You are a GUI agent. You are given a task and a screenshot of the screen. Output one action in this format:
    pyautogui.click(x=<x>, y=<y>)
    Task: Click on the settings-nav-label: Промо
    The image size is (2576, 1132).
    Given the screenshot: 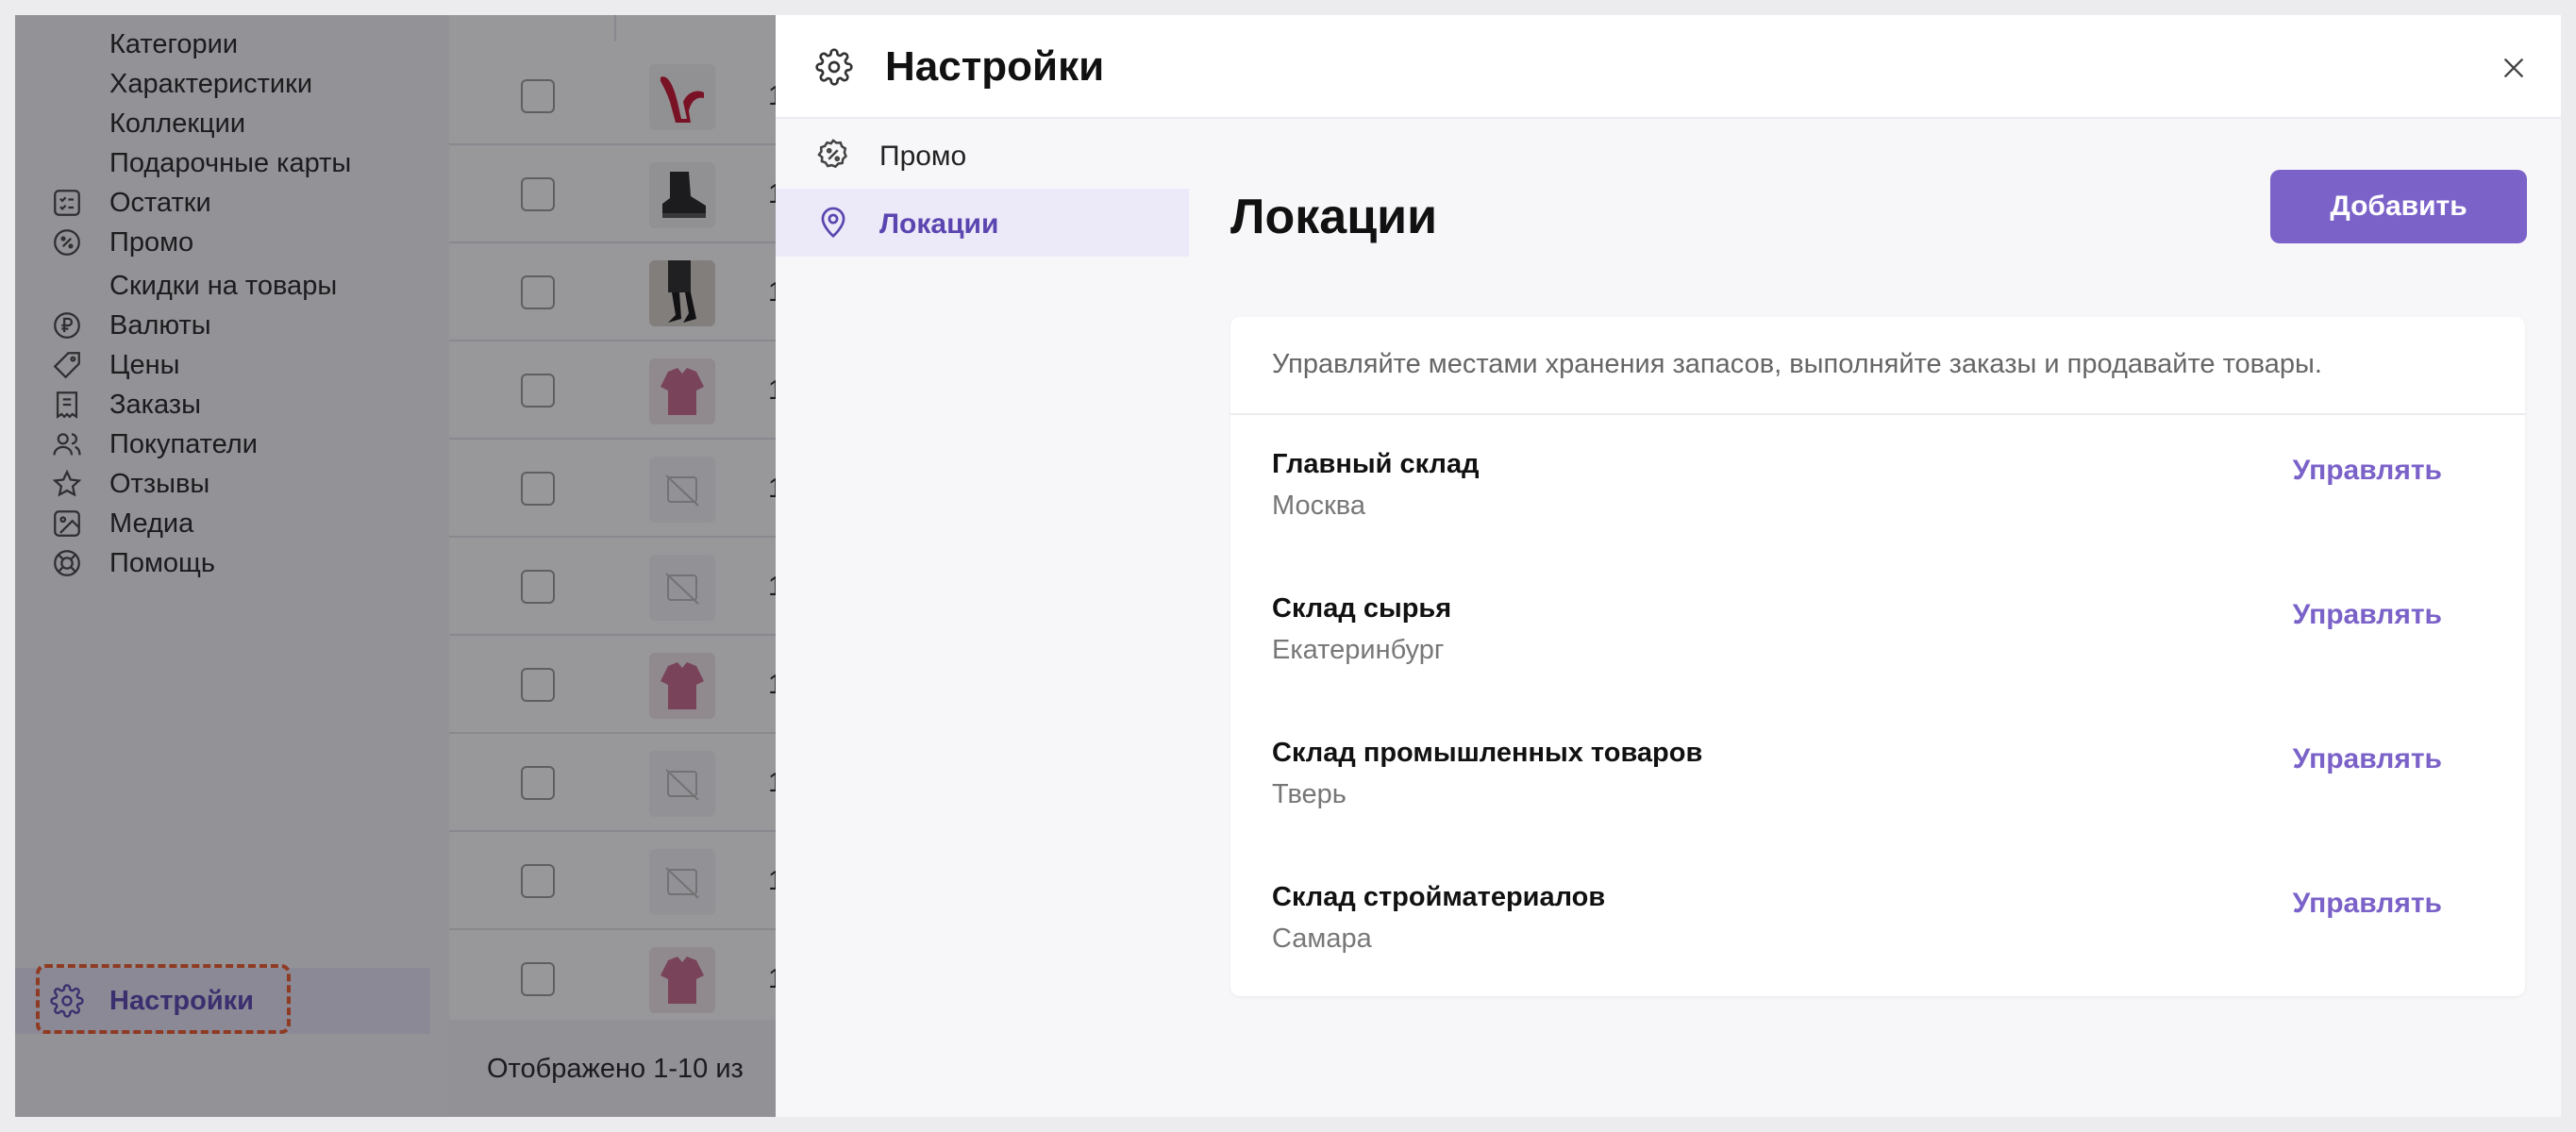 What is the action you would take?
    pyautogui.click(x=923, y=156)
    